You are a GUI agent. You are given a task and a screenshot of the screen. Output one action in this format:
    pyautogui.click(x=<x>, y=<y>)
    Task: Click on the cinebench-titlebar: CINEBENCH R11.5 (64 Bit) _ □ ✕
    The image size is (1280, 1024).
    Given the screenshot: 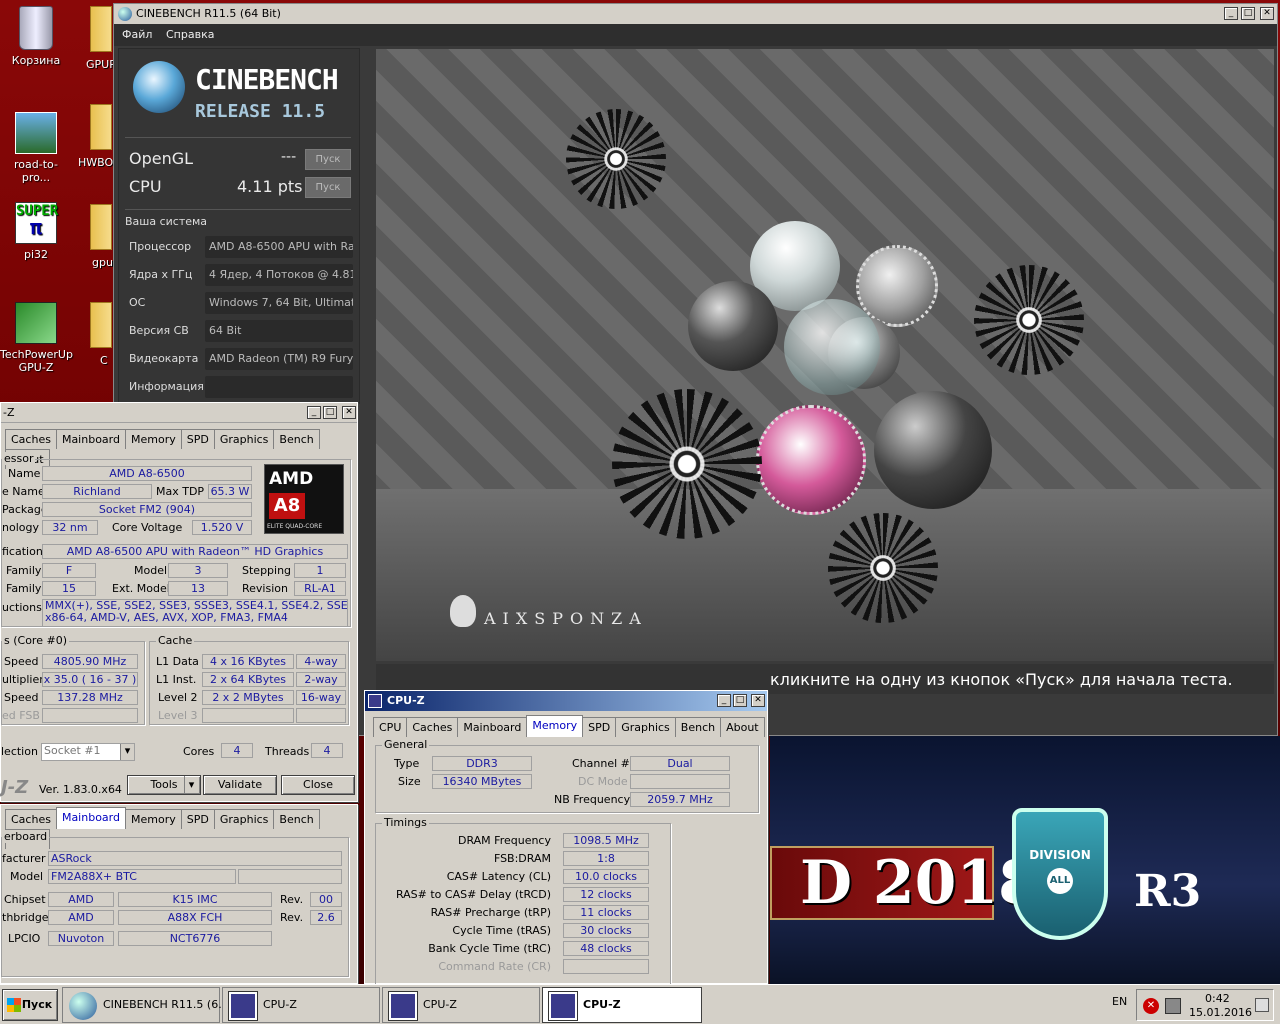 What is the action you would take?
    pyautogui.click(x=695, y=14)
    